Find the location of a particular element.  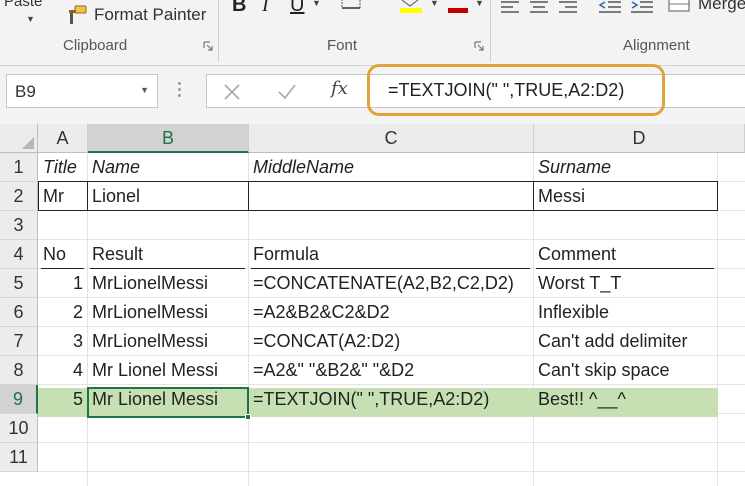

cell-d7: Can't add delimiter is located at coordinates (610, 341).